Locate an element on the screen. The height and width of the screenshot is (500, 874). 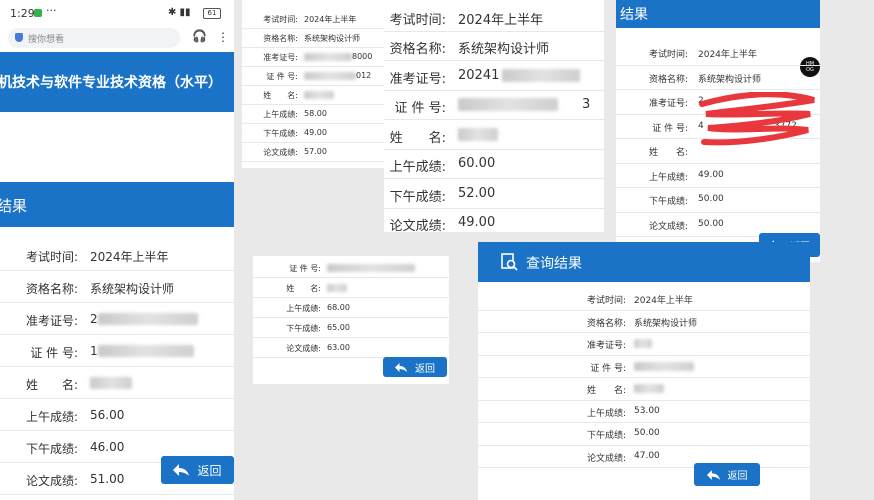
field-value: 53.00 is located at coordinates (647, 410).